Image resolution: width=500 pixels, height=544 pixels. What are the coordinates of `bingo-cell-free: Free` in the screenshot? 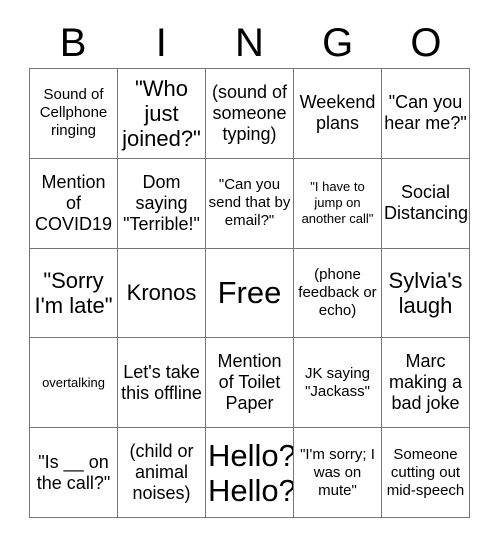 It's located at (249, 293).